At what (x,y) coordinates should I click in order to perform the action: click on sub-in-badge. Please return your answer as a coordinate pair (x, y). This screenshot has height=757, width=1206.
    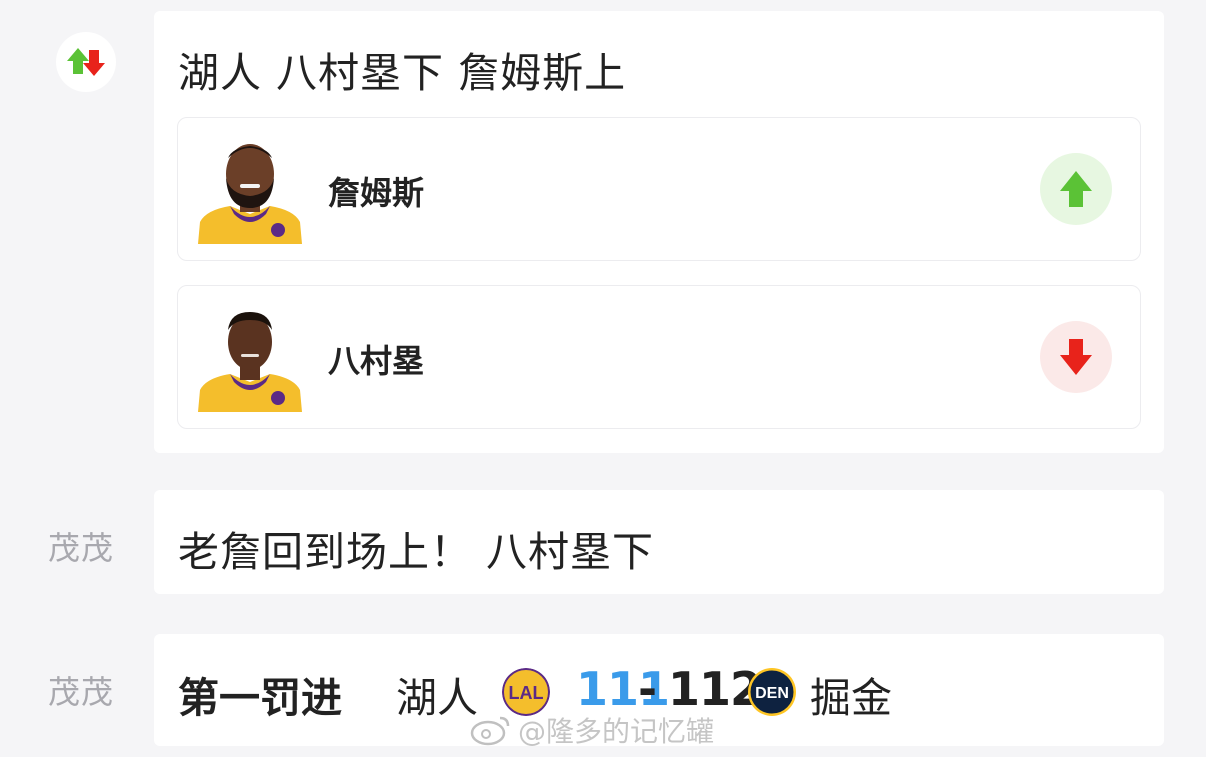
    Looking at the image, I should click on (1076, 189).